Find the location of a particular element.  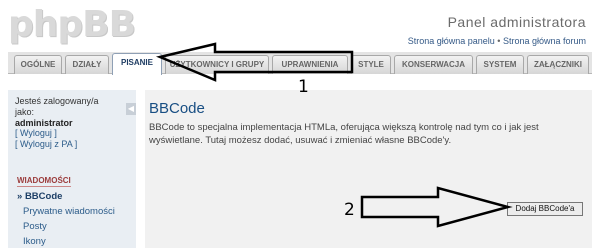

arrow-1-icon is located at coordinates (254, 62).